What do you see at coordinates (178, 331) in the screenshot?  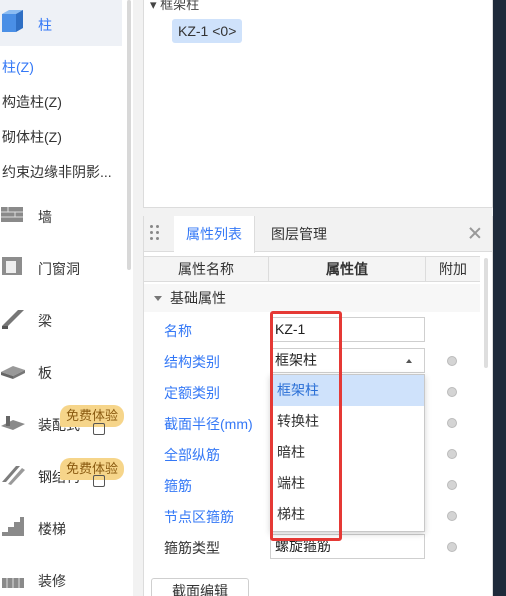 I see `property-label: 名称` at bounding box center [178, 331].